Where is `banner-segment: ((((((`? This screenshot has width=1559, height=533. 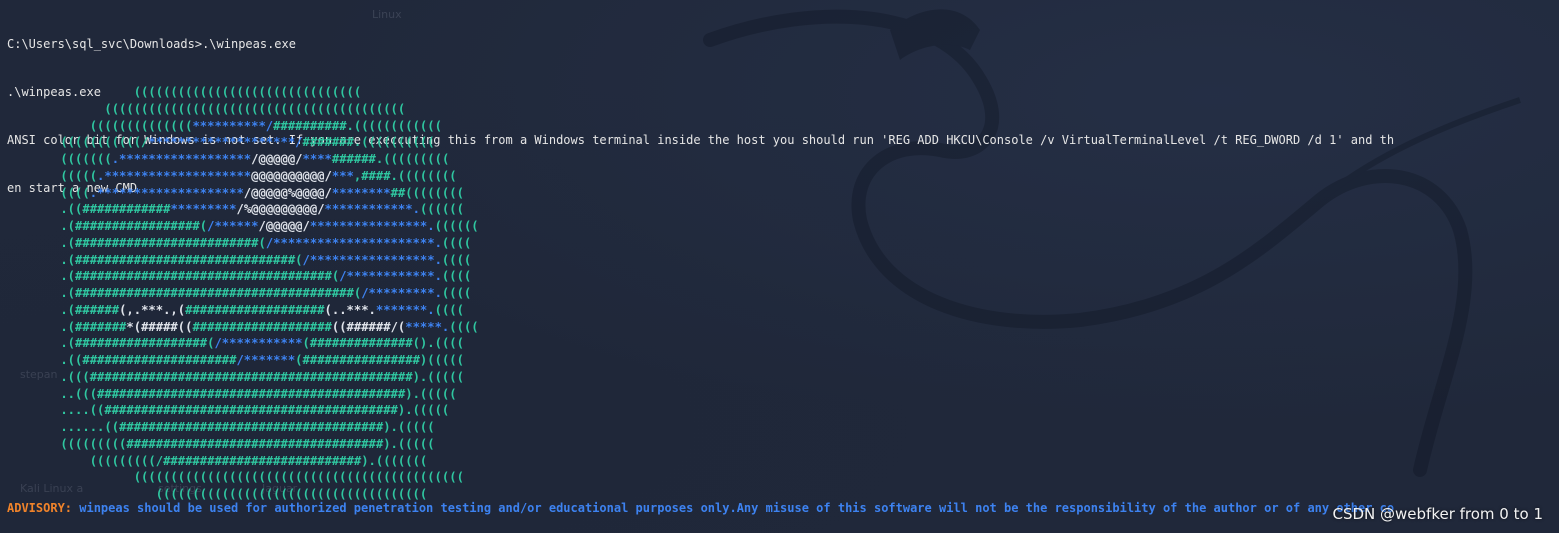
banner-segment: (((((( is located at coordinates (456, 226).